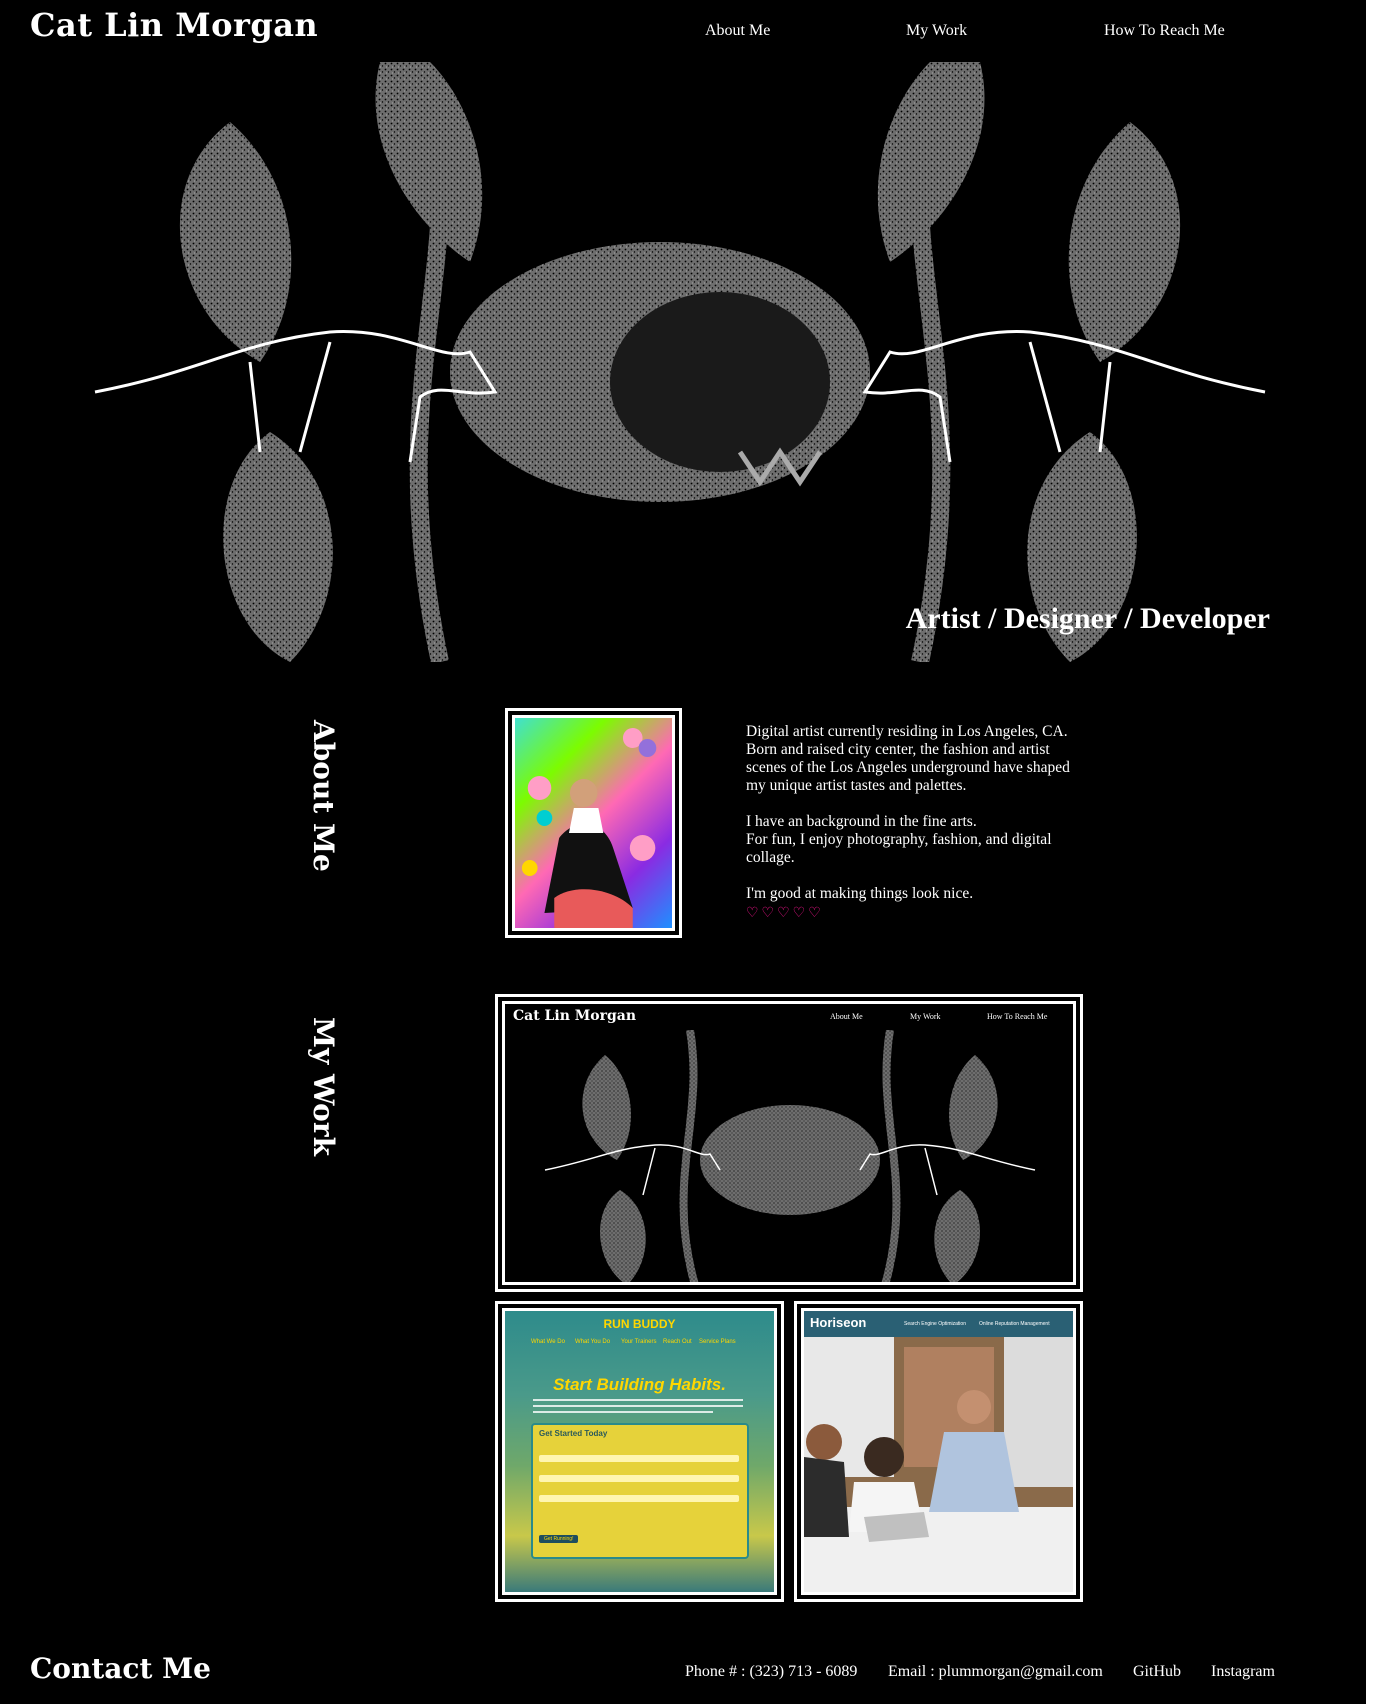 This screenshot has width=1374, height=1704. I want to click on horiseon-nav-orm: Online Reputation Management, so click(1014, 1324).